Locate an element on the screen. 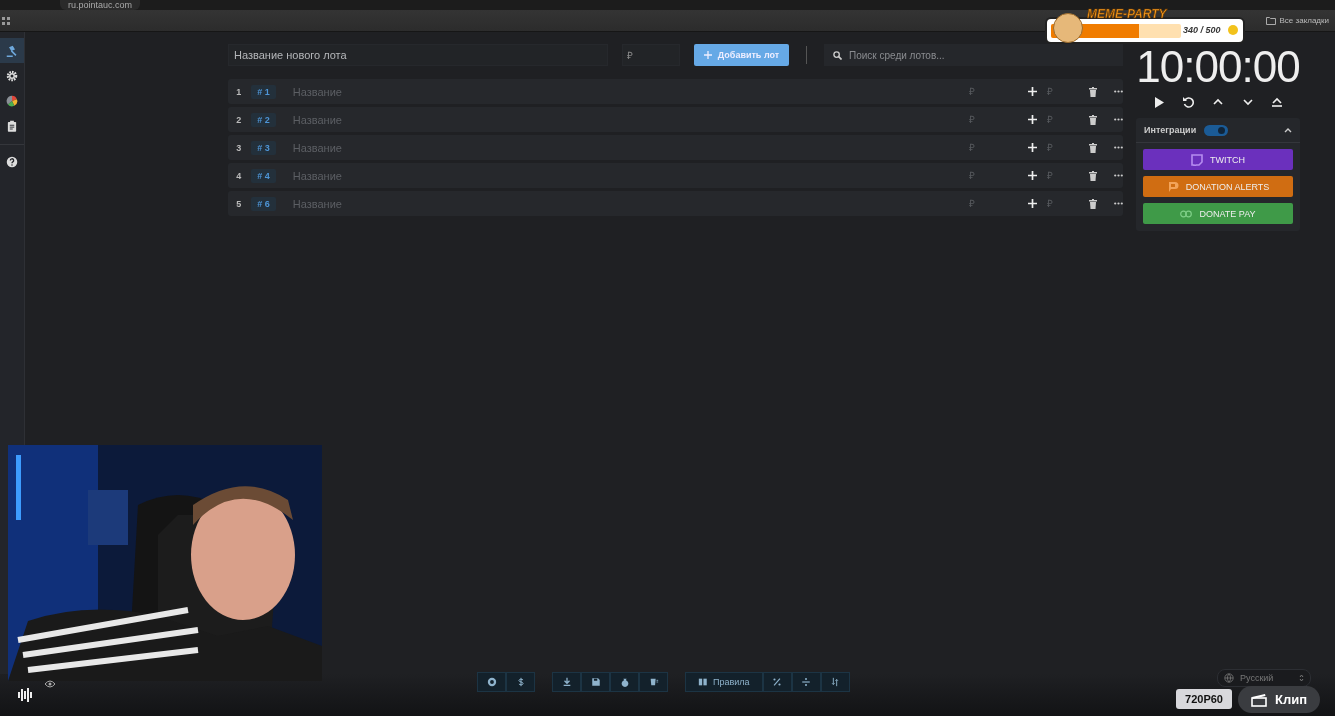 This screenshot has height=716, width=1335. folder-icon is located at coordinates (1270, 20).